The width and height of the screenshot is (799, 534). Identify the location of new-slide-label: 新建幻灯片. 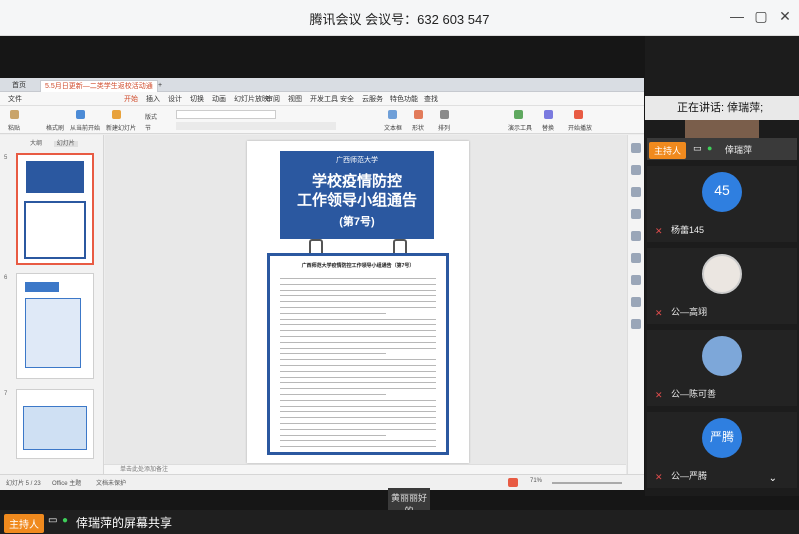
(121, 127).